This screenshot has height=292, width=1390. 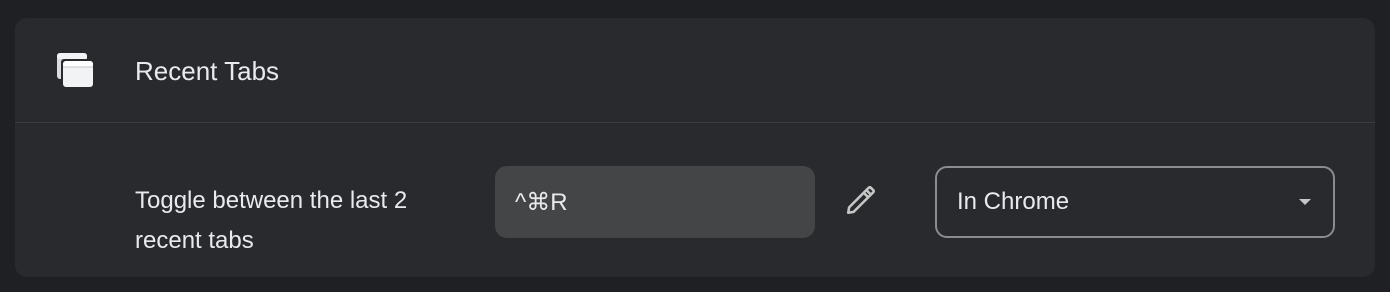 I want to click on caret-down-icon, so click(x=1305, y=202).